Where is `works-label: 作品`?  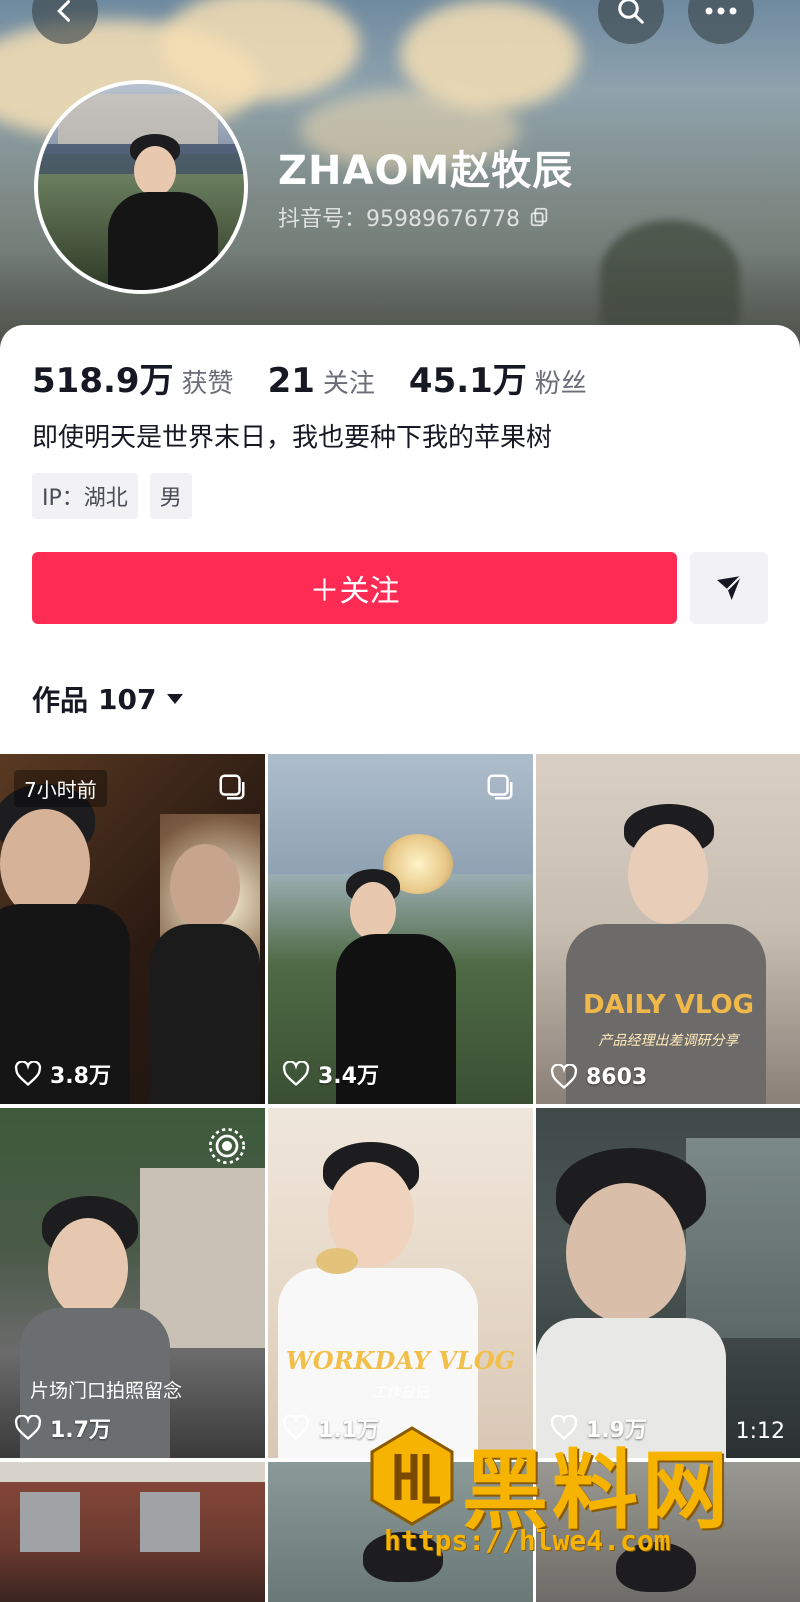
works-label: 作品 is located at coordinates (60, 700).